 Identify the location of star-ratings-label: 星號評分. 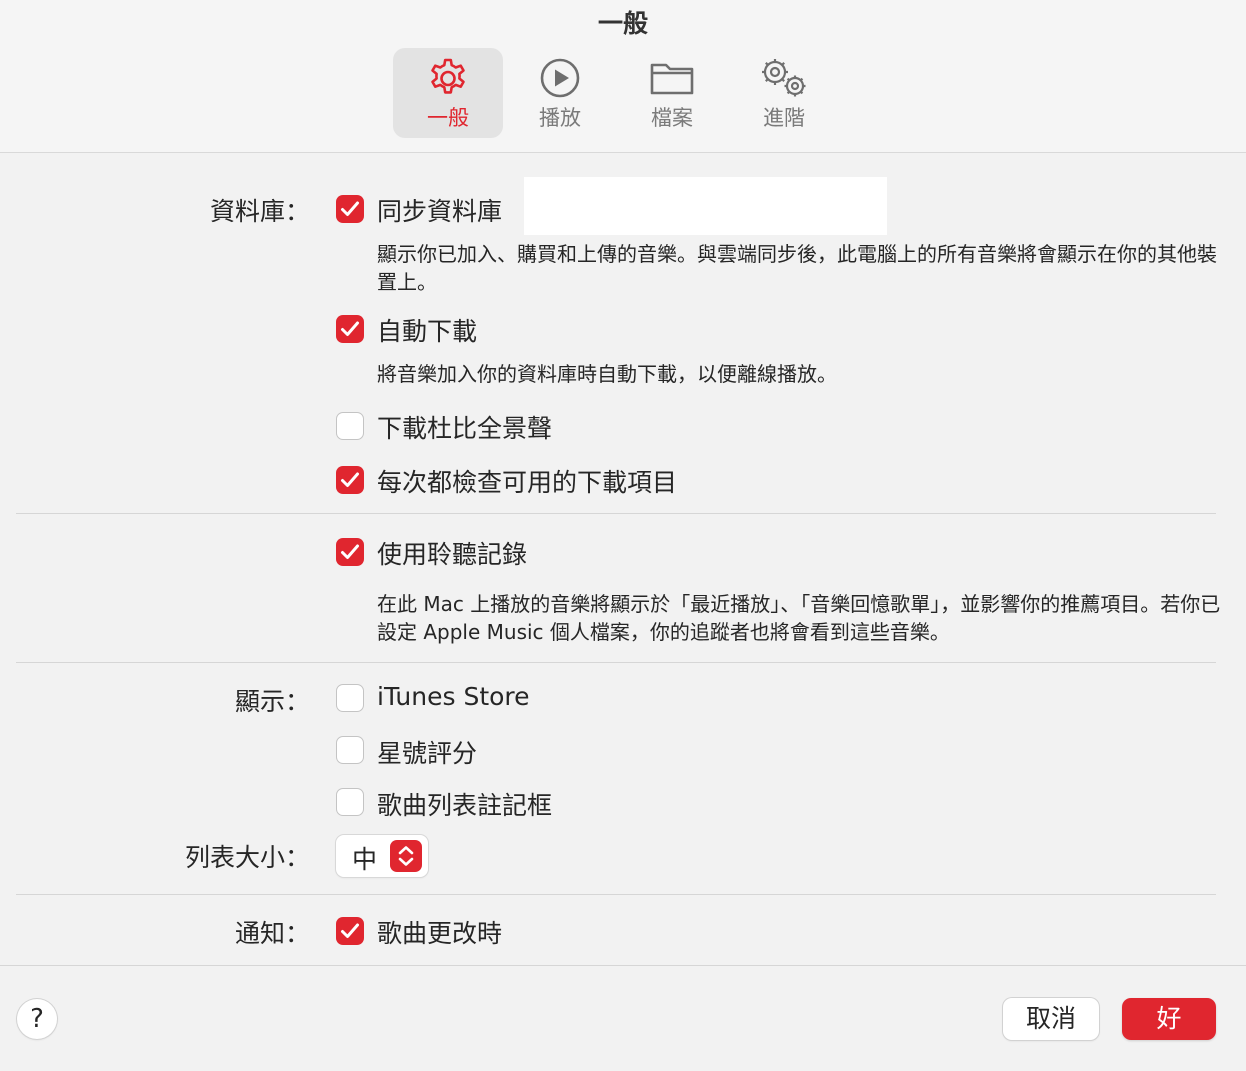
(427, 753).